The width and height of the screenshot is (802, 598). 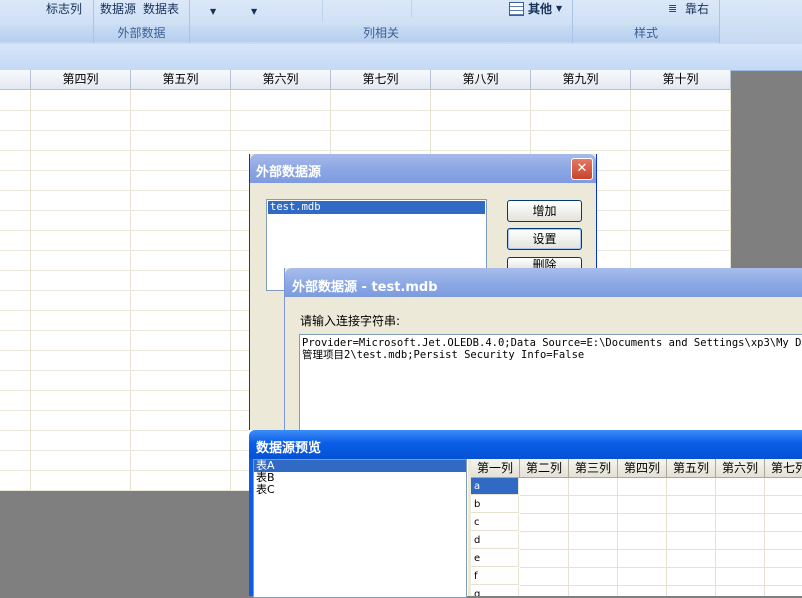 I want to click on column-header-blank, so click(x=15, y=80).